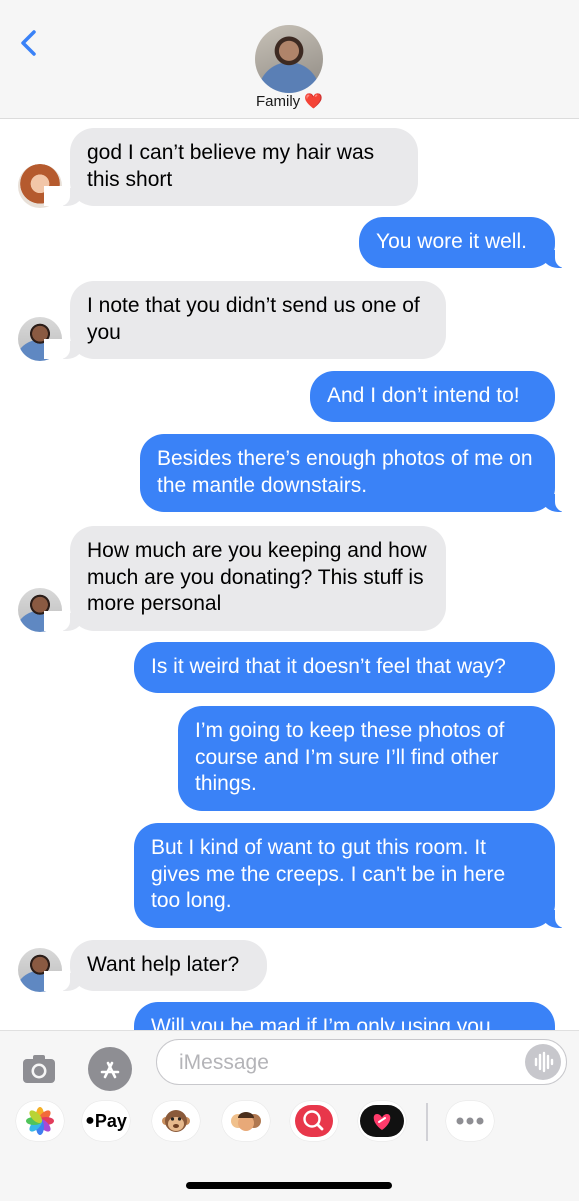  I want to click on app-drawer: ● Pay, so click(289, 1125).